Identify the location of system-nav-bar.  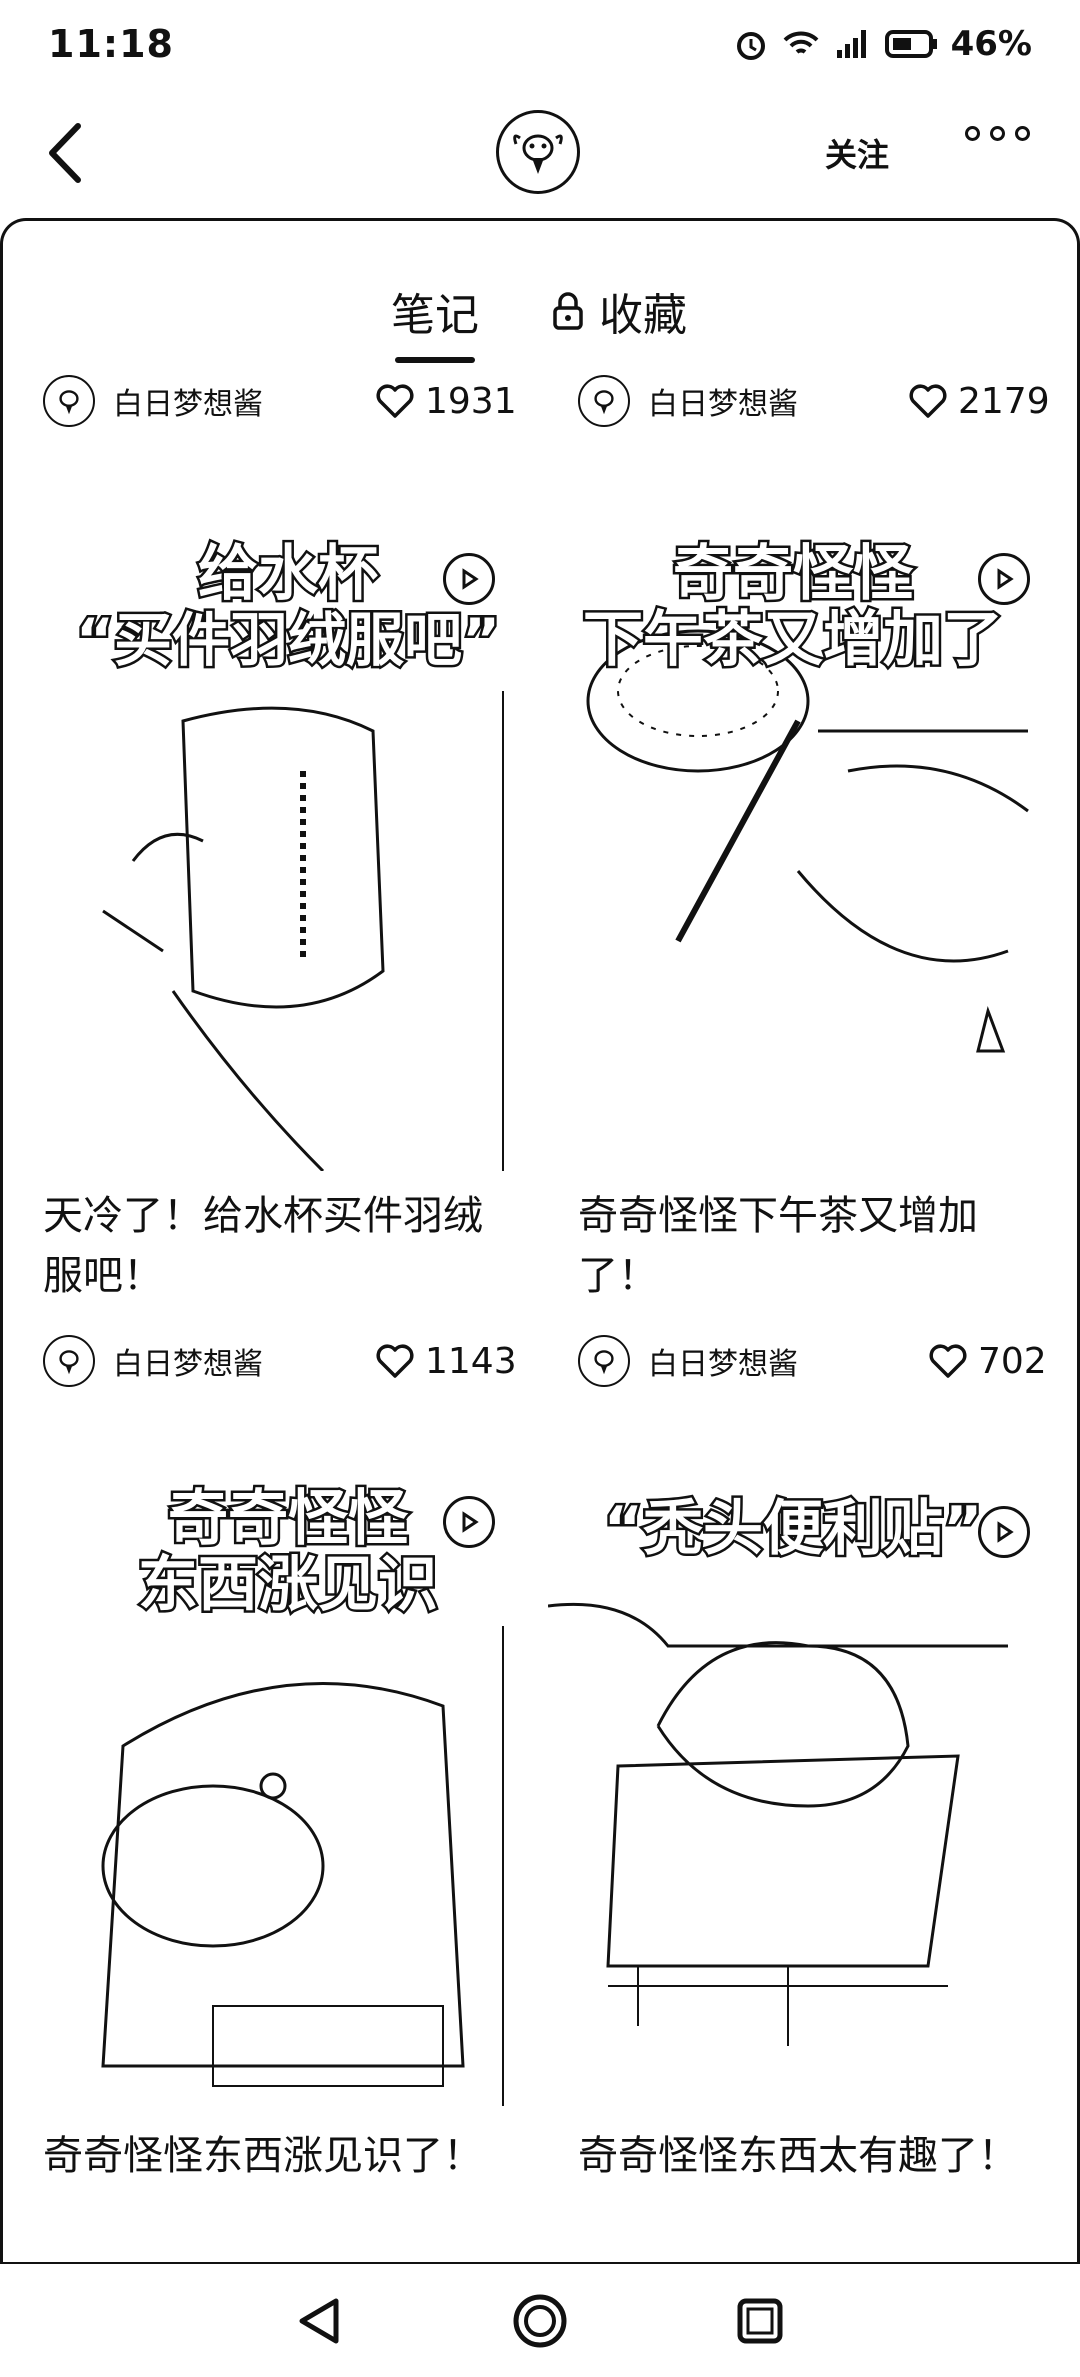
(540, 2319).